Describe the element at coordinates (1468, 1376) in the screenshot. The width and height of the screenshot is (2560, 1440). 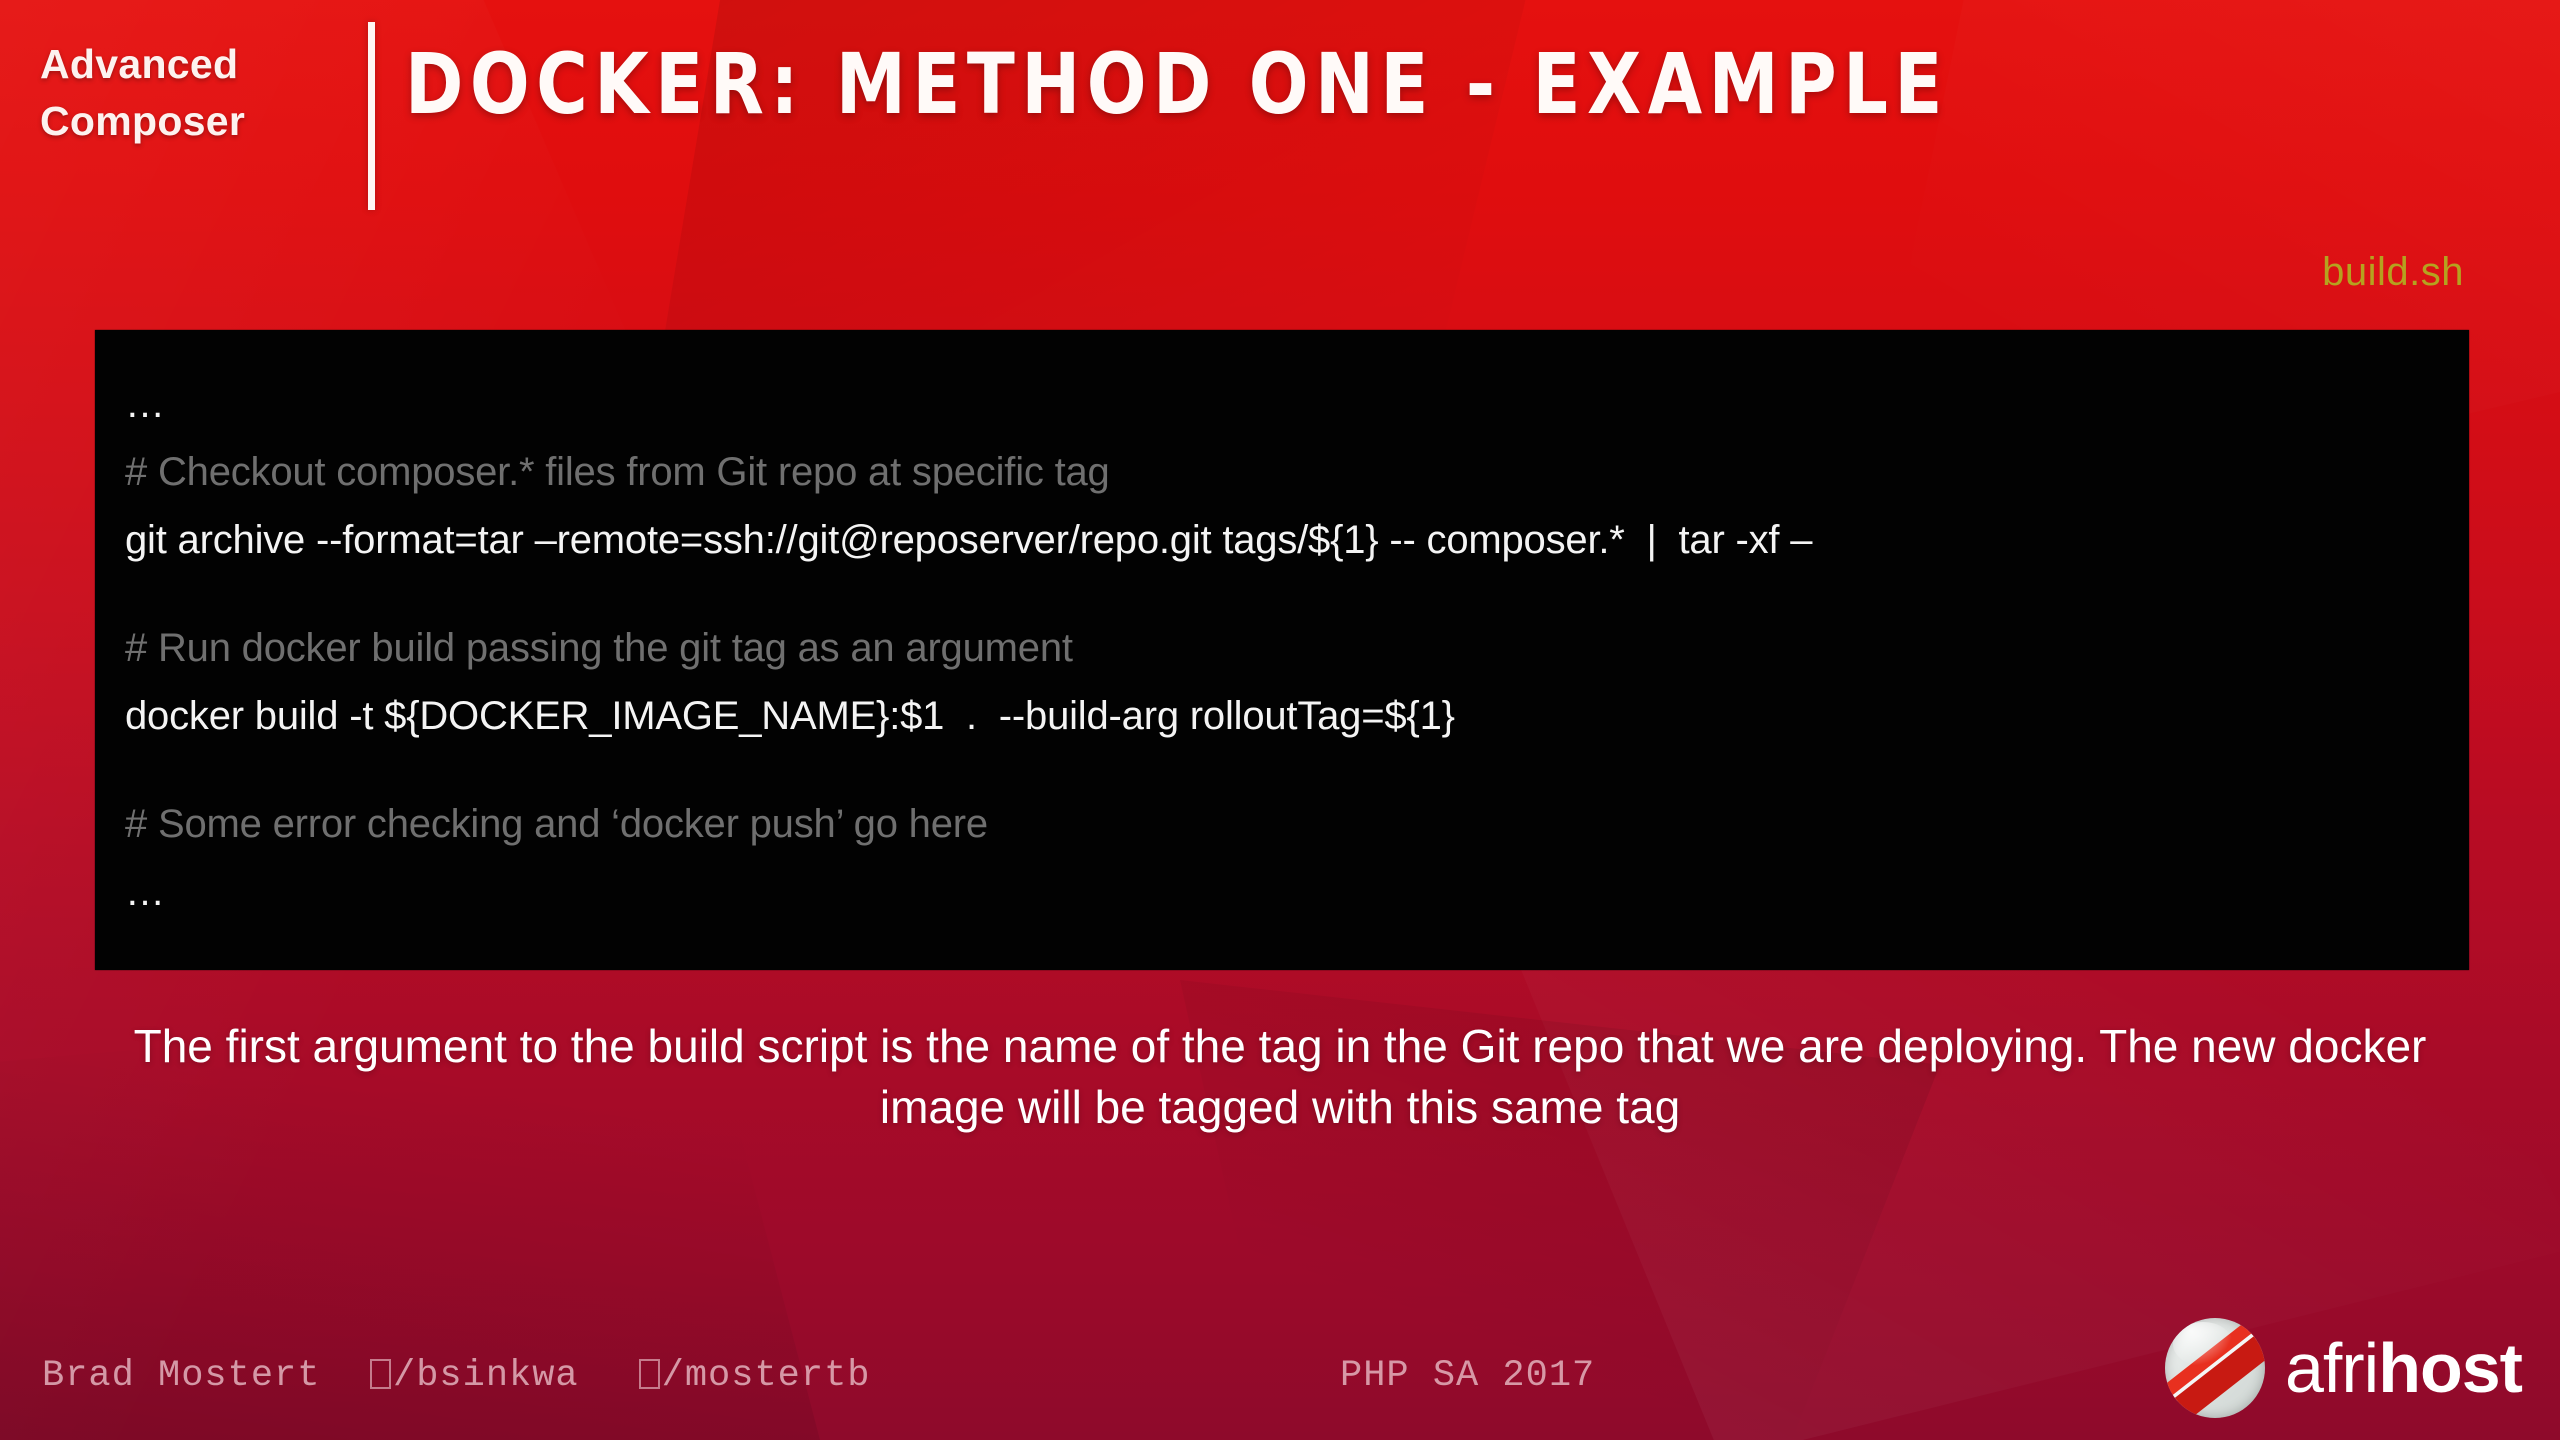
I see `footer-event-name: PHP SA 2017` at that location.